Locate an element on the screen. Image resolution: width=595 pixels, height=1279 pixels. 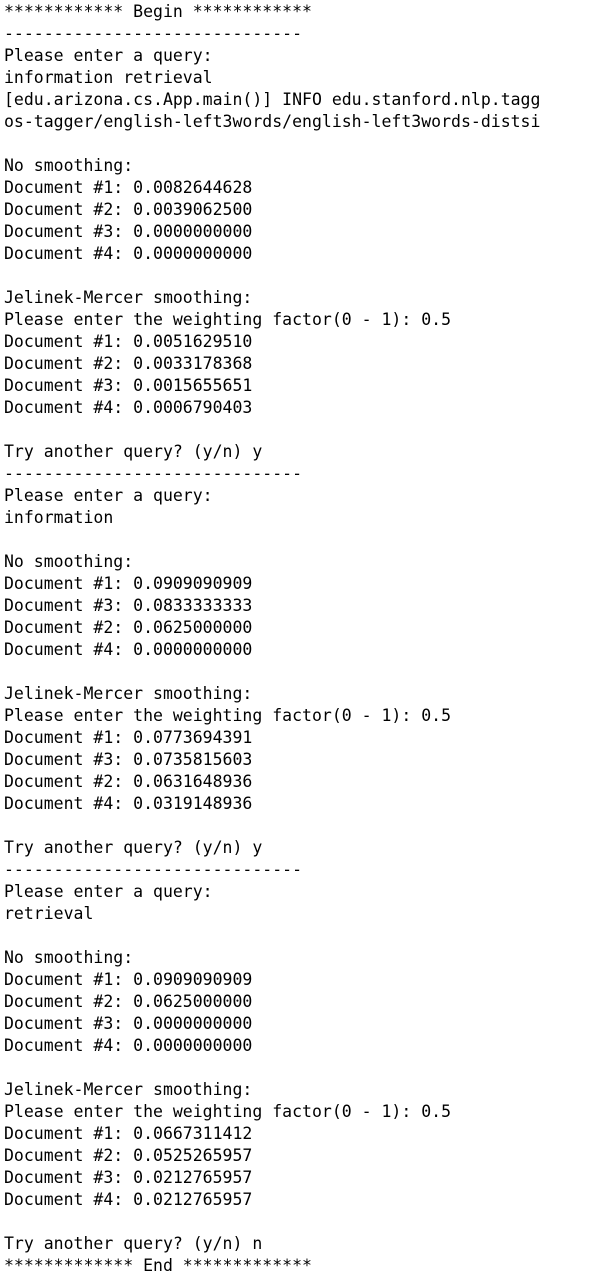
document-score: Document #4: 0.0006790403 is located at coordinates (128, 407).